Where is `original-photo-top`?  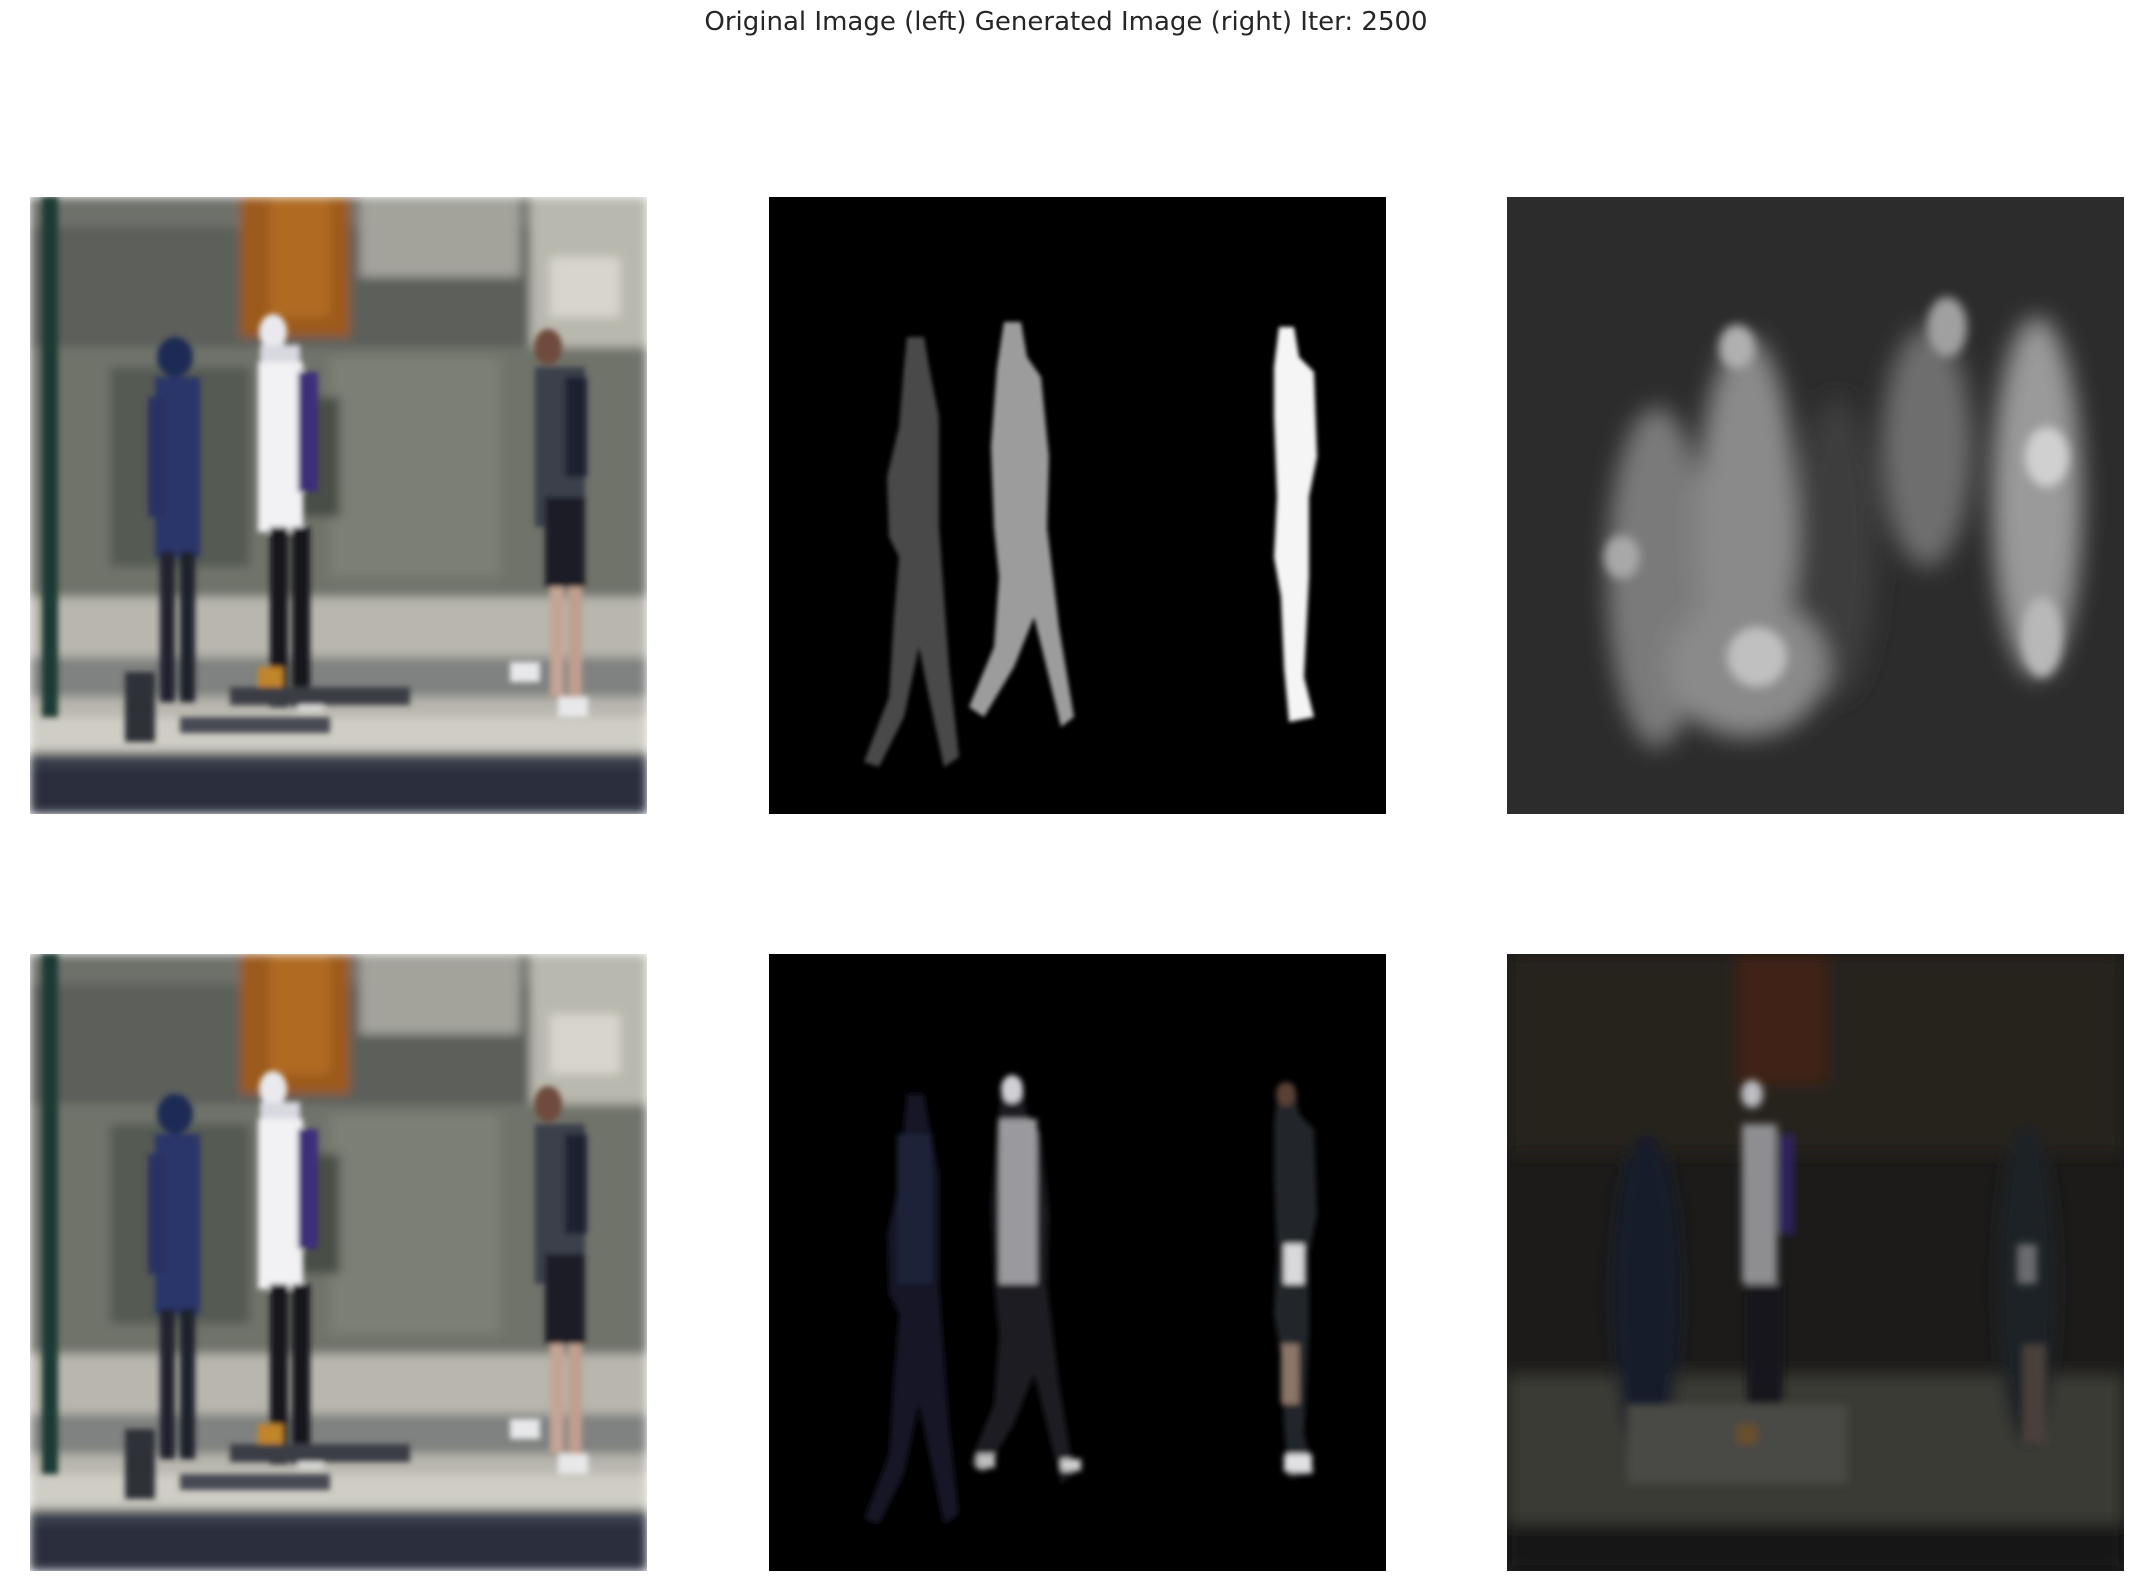
original-photo-top is located at coordinates (338, 505).